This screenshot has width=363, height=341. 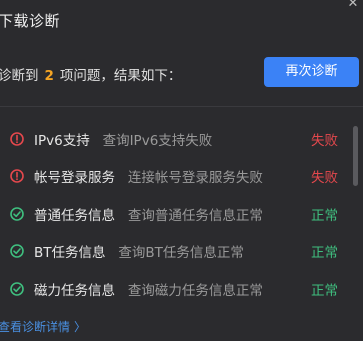 I want to click on list-item: BT任务信息 查询BT任务信息正常 正常, so click(x=175, y=252).